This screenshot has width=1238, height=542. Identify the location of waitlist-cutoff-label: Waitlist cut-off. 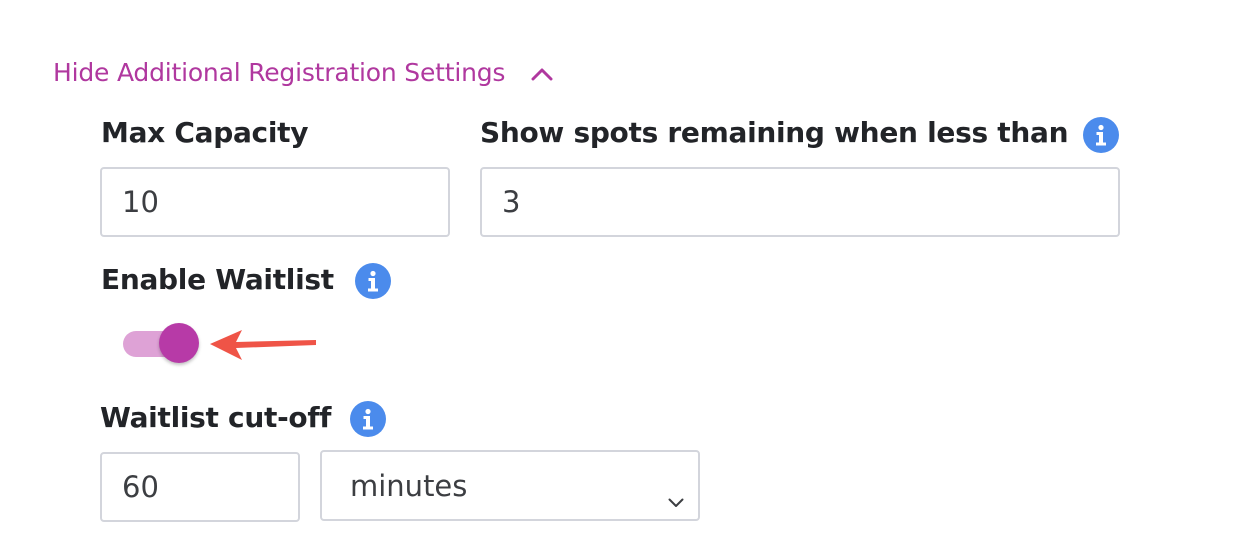
(216, 417).